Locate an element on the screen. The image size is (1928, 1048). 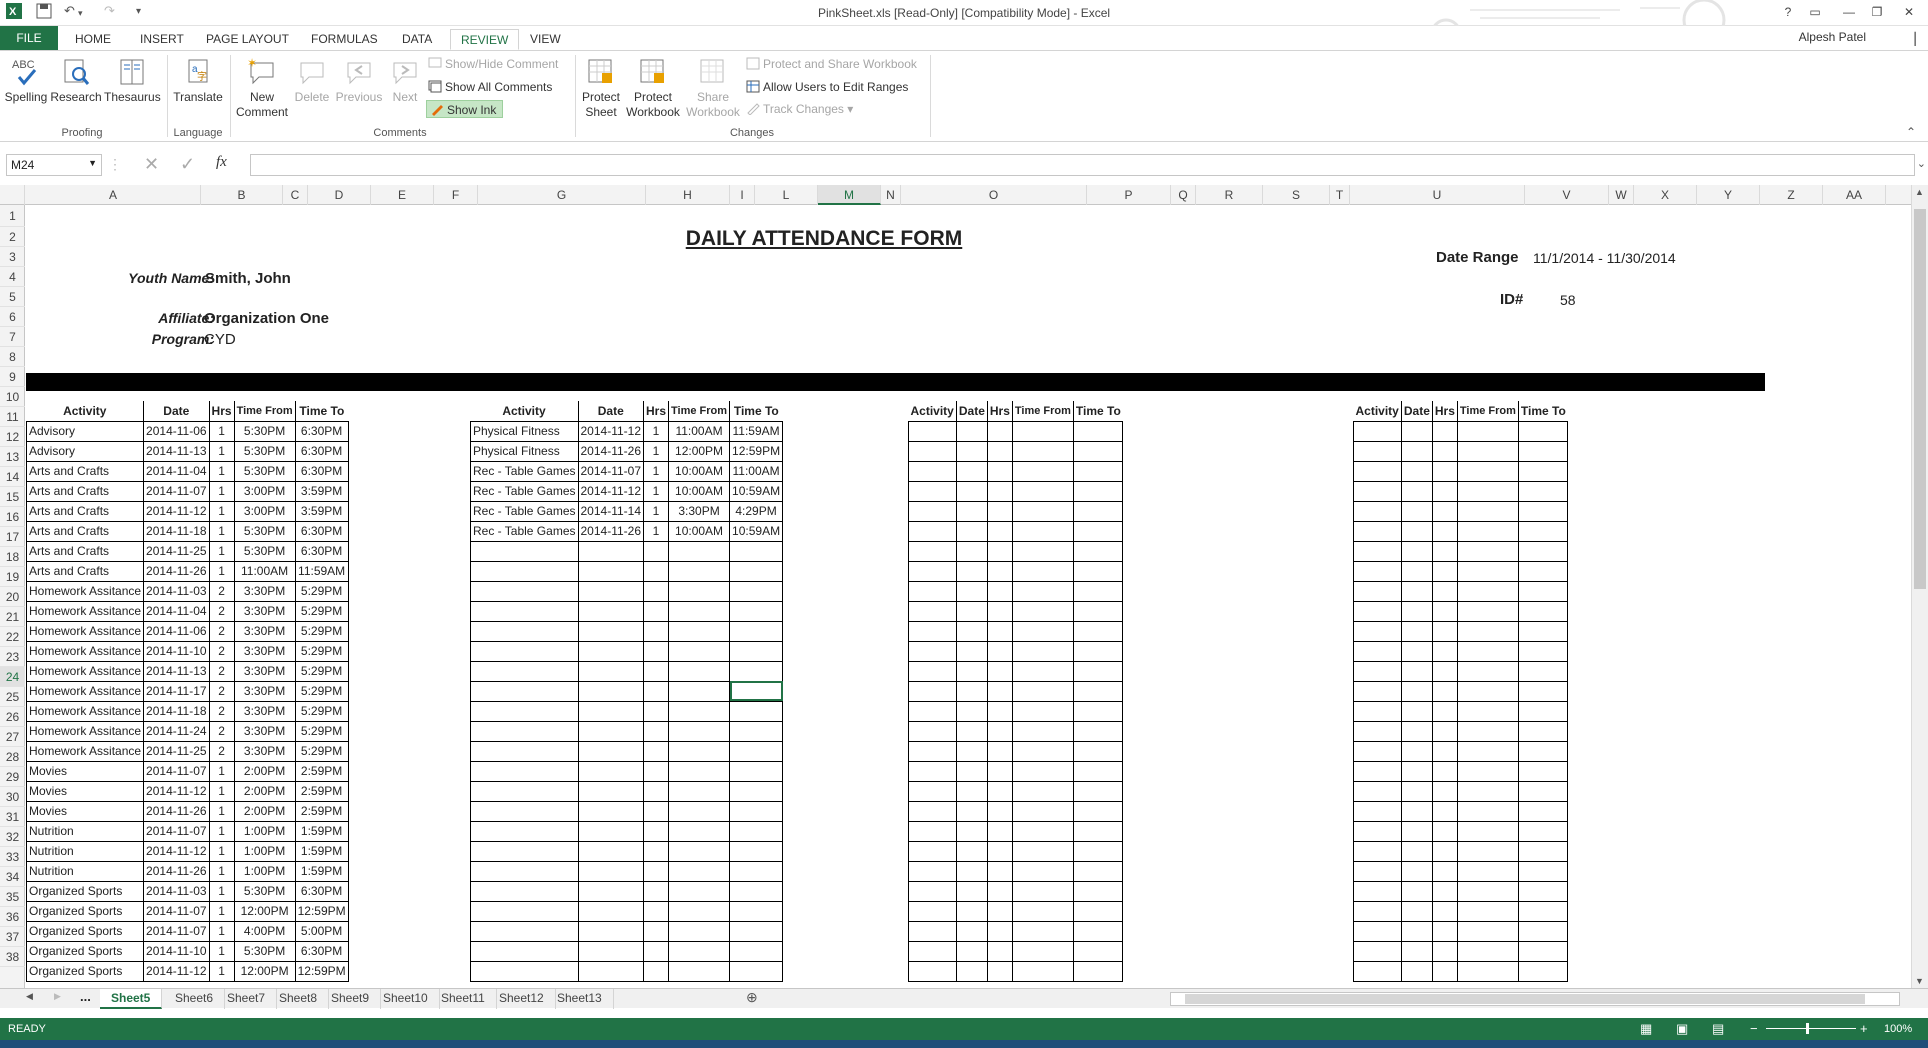
table-cell: Homework Assitance is located at coordinates (85, 611).